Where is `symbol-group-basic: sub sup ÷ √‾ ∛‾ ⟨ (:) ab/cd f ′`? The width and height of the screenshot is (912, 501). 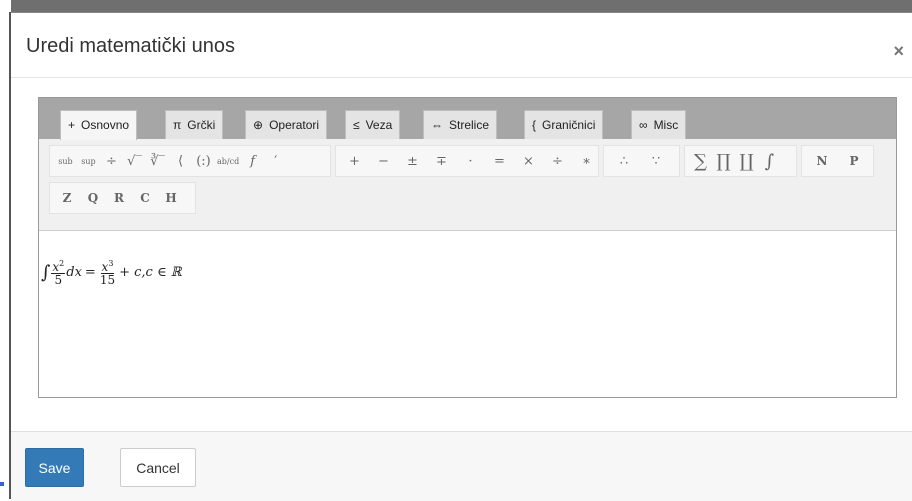
symbol-group-basic: sub sup ÷ √‾ ∛‾ ⟨ (:) ab/cd f ′ is located at coordinates (190, 161).